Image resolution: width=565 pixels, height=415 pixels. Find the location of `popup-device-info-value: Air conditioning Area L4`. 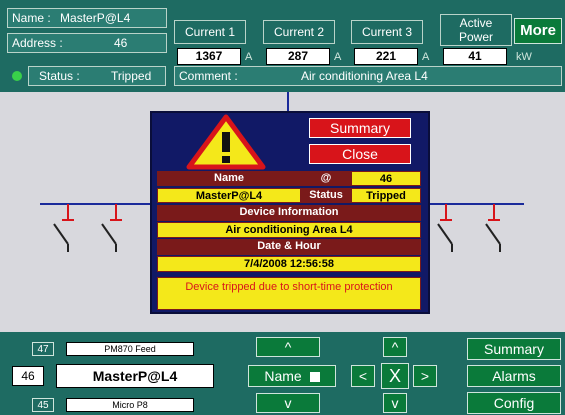

popup-device-info-value: Air conditioning Area L4 is located at coordinates (289, 230).